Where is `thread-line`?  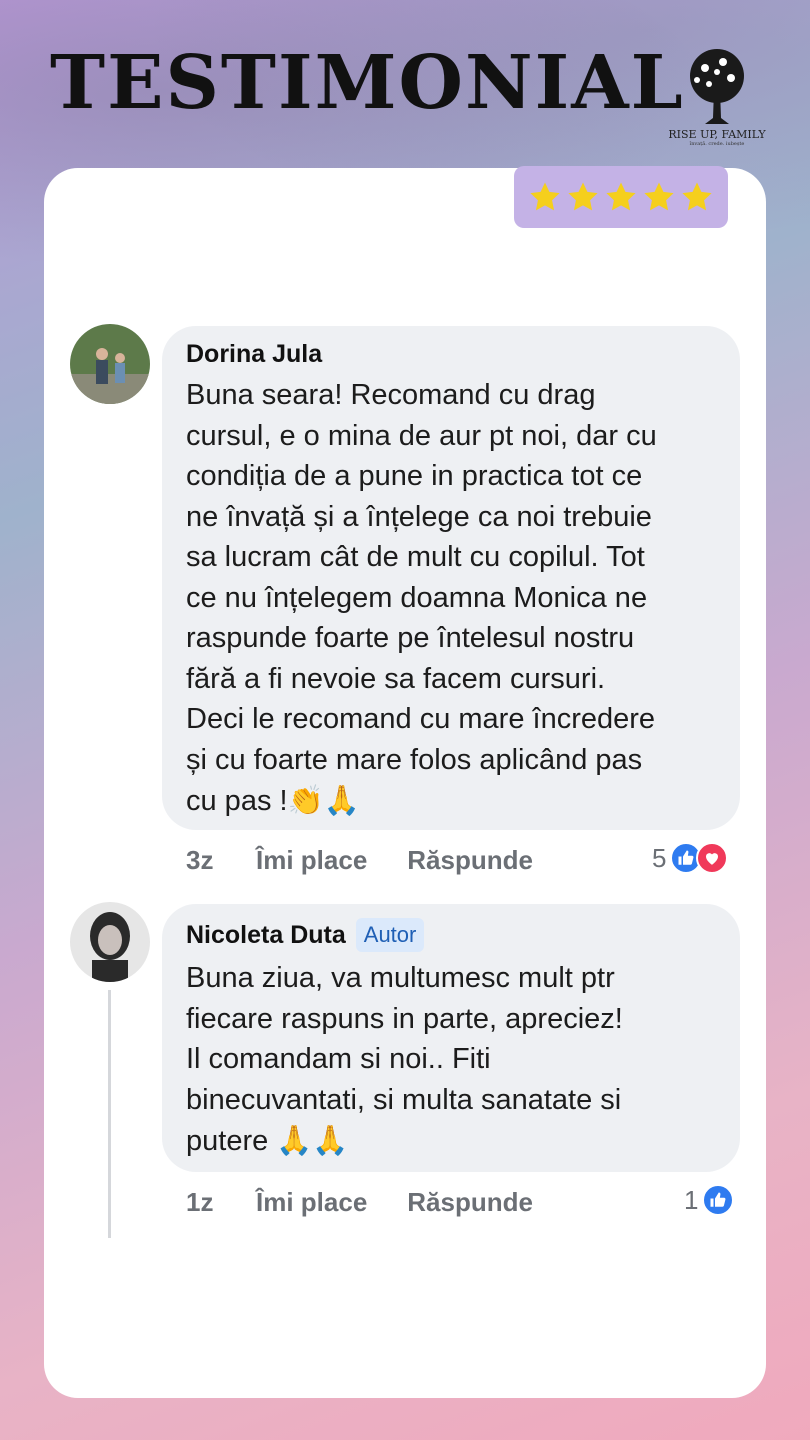
thread-line is located at coordinates (109, 1114).